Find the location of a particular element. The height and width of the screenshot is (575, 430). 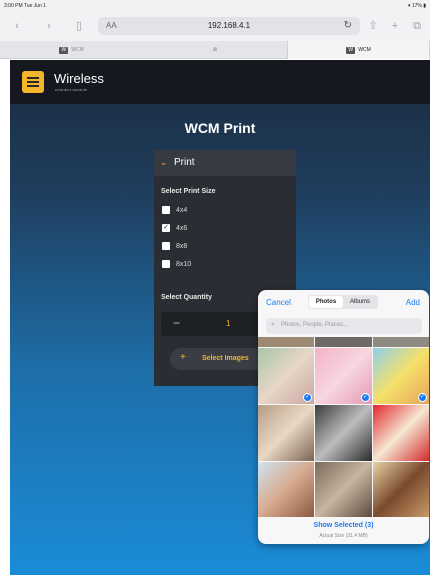

size-option-8x10: 8x10 is located at coordinates (176, 264).